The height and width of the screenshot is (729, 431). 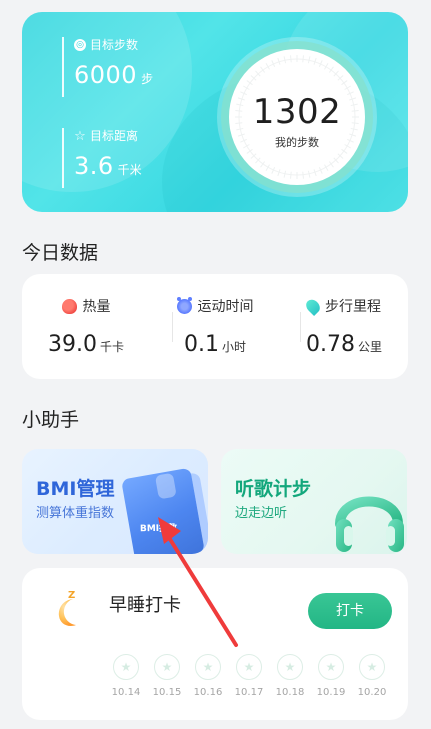 I want to click on goal-steps: ◎ 目标步数 6000 步, so click(x=107, y=67).